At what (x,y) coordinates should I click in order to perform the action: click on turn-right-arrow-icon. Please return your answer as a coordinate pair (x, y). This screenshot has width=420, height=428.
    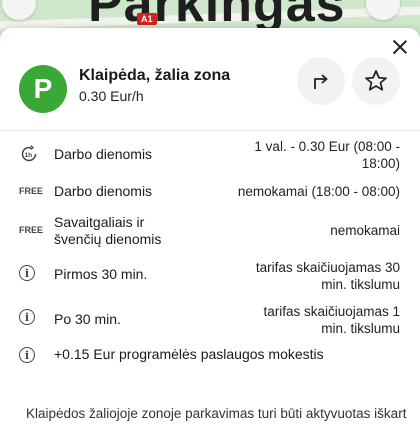
    Looking at the image, I should click on (321, 81).